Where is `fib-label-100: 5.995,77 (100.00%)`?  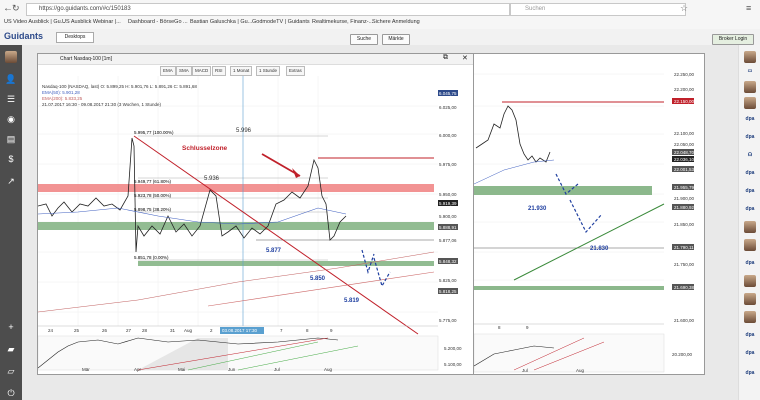 fib-label-100: 5.995,77 (100.00%) is located at coordinates (154, 132).